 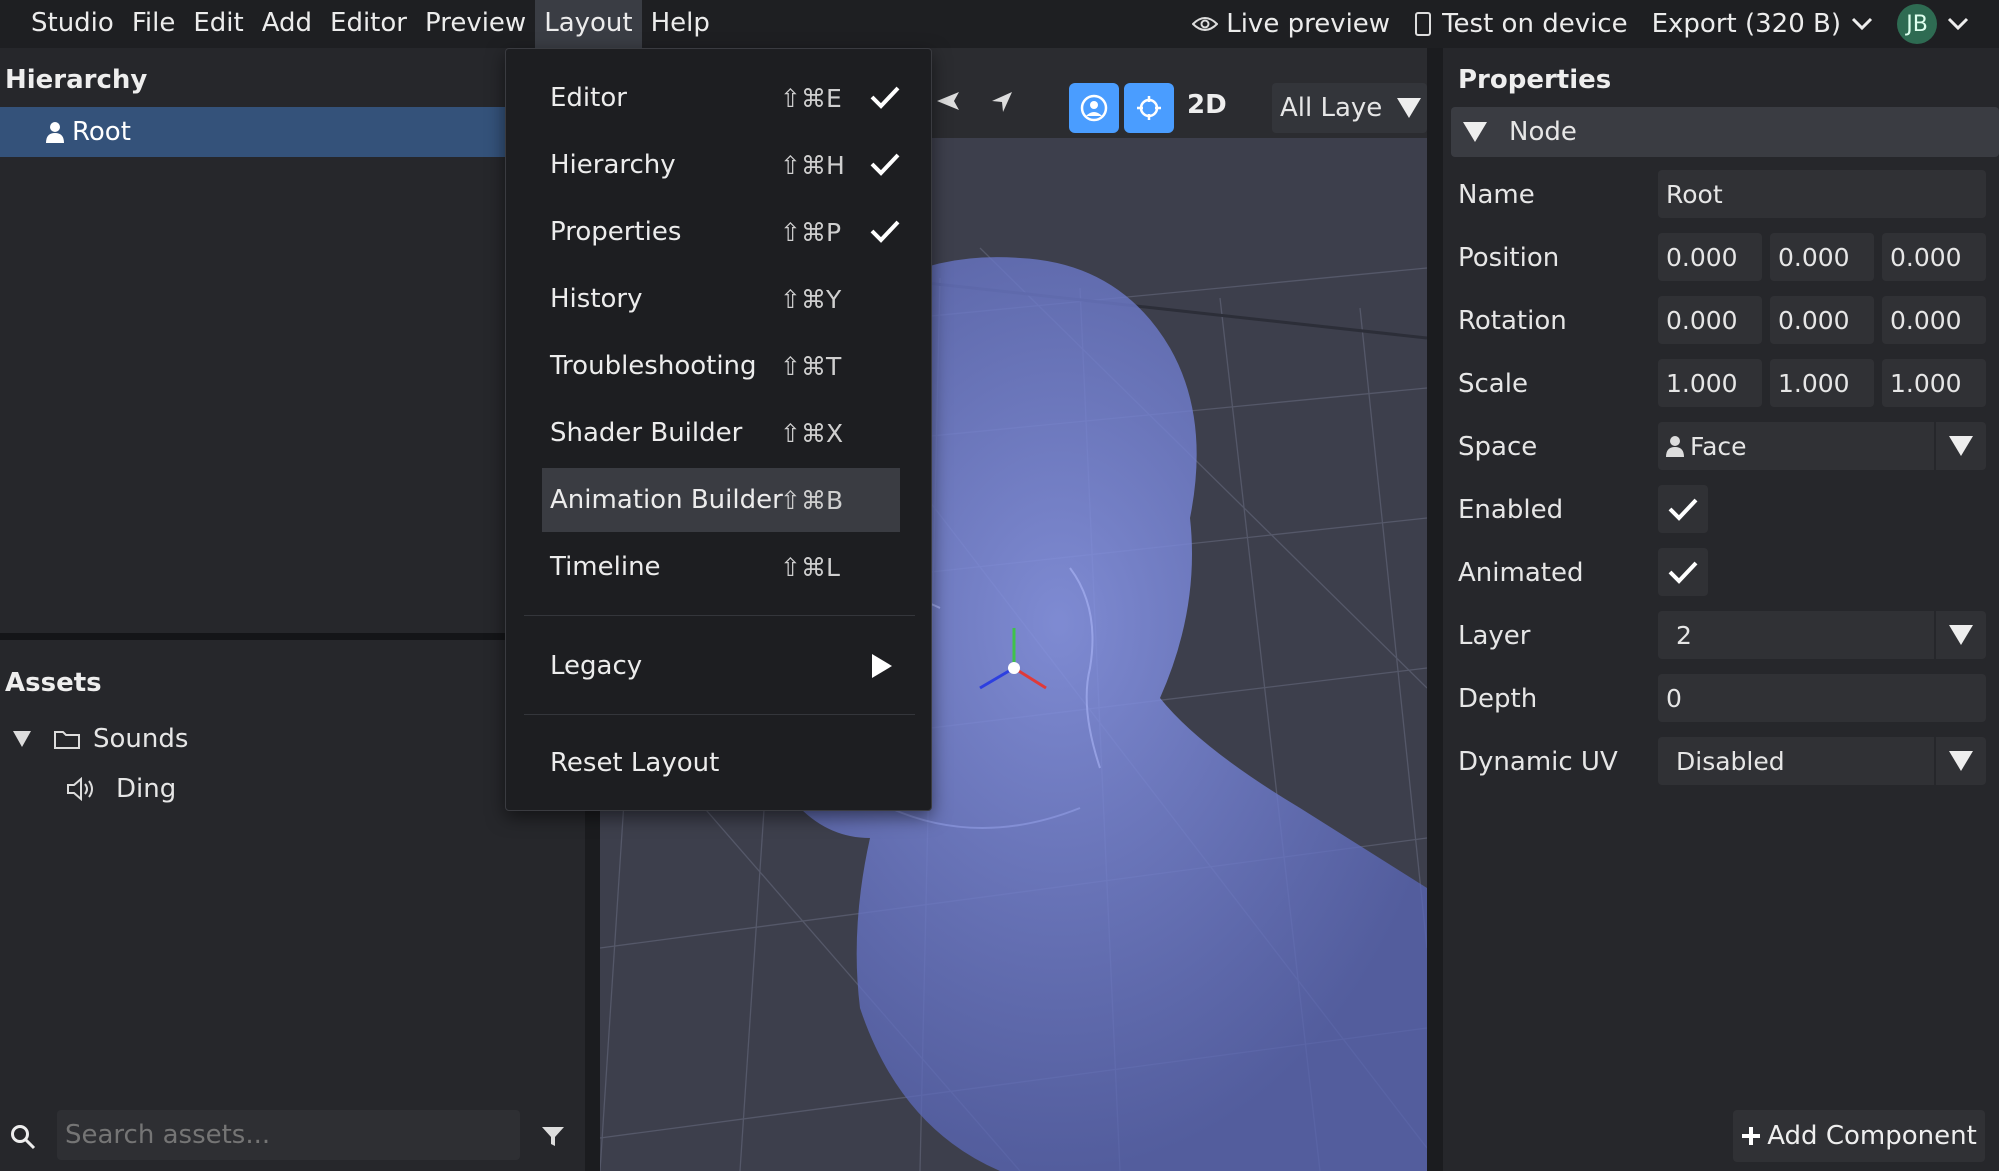 What do you see at coordinates (605, 567) in the screenshot?
I see `menu-item-label: Timeline` at bounding box center [605, 567].